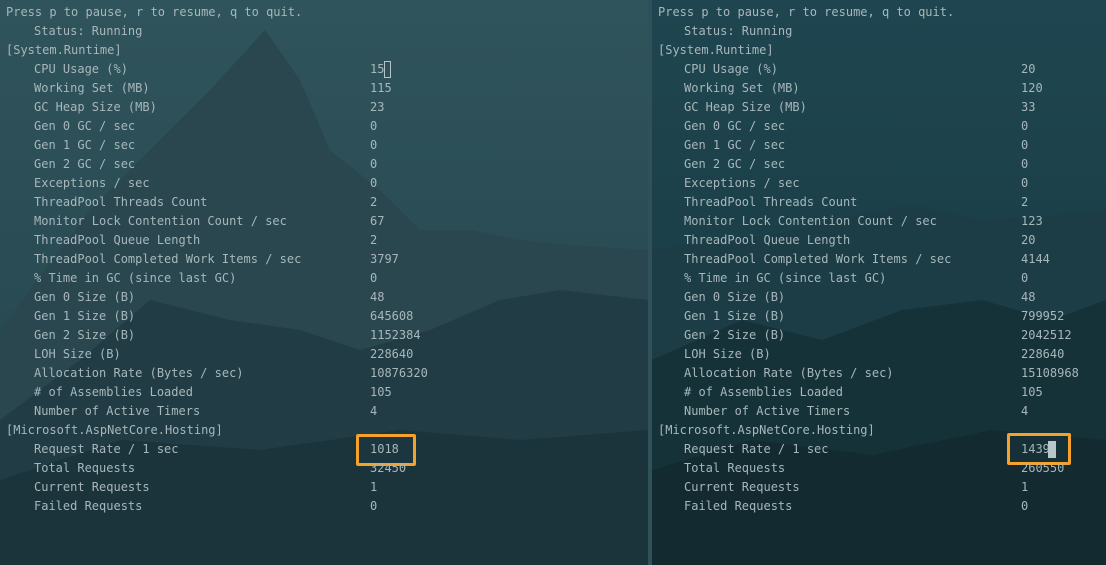 The image size is (1106, 565). I want to click on metric-value: 2042512, so click(1046, 335).